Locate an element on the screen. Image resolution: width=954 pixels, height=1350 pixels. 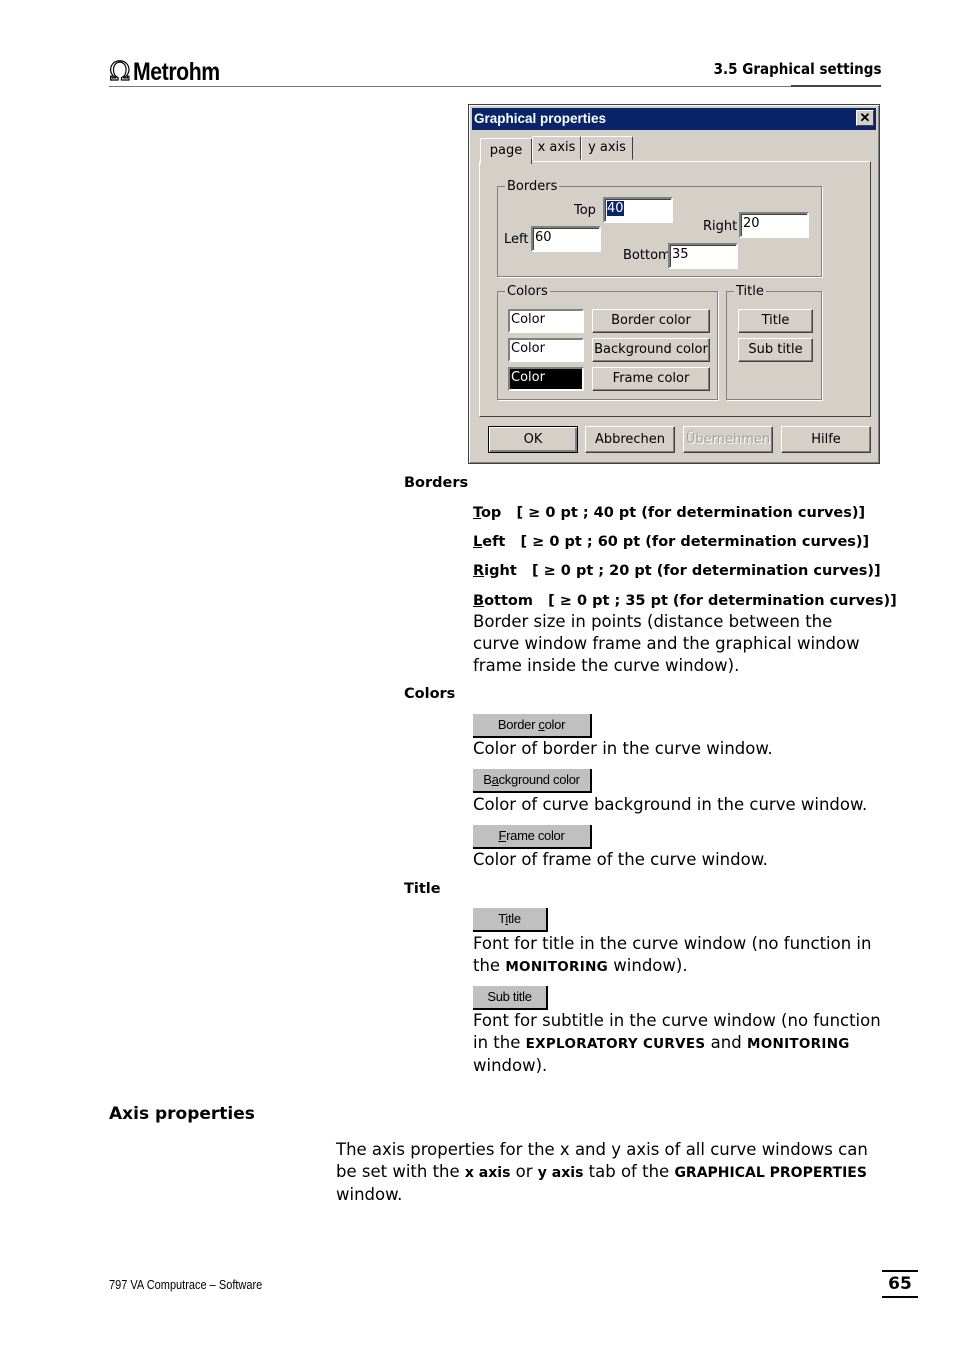
metrohm-logo: Ω Metrohm is located at coordinates (171, 72).